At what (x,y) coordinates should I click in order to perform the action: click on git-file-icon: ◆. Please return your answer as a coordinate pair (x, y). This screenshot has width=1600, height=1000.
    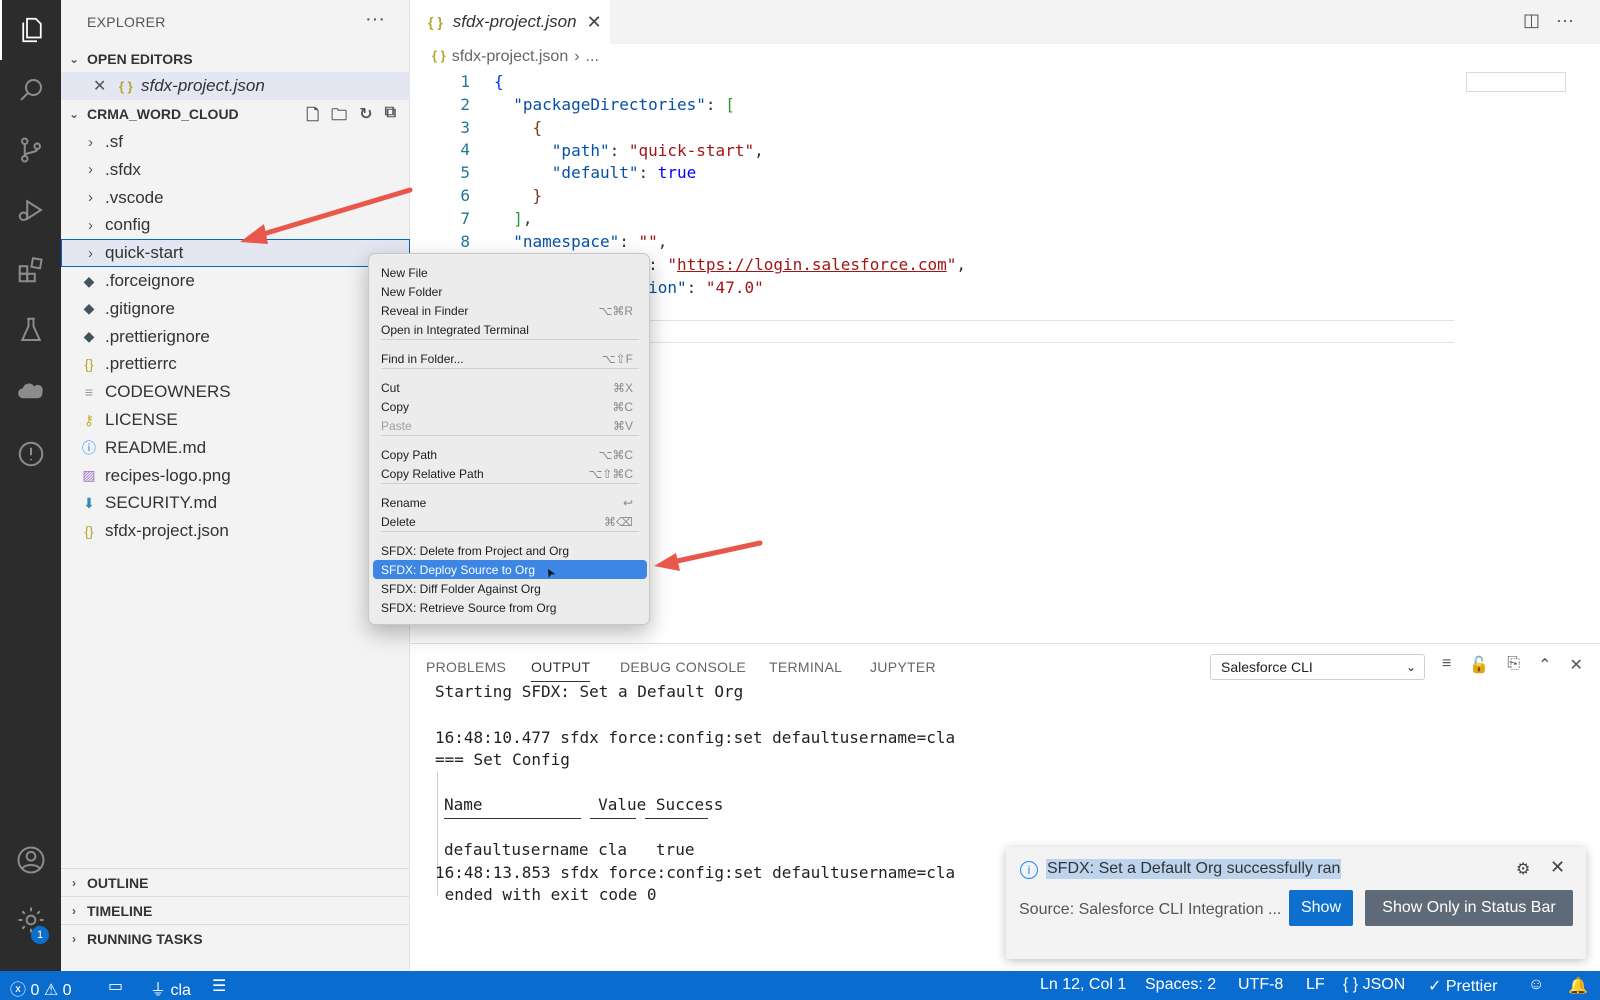
    Looking at the image, I should click on (89, 308).